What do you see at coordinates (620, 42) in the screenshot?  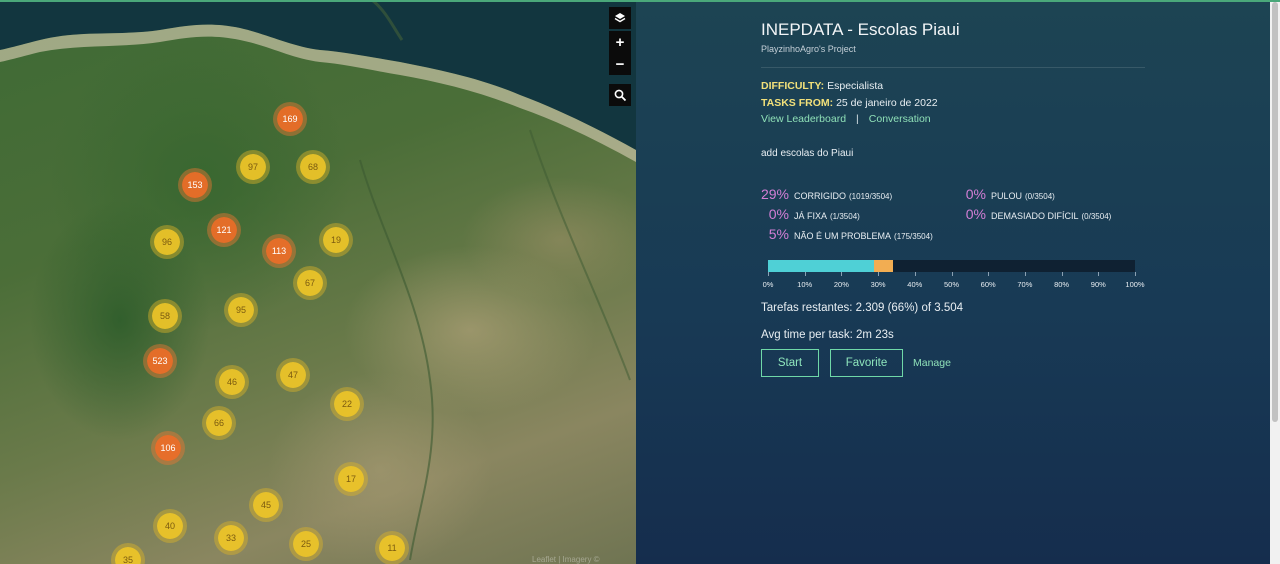 I see `zoom-in-button: +` at bounding box center [620, 42].